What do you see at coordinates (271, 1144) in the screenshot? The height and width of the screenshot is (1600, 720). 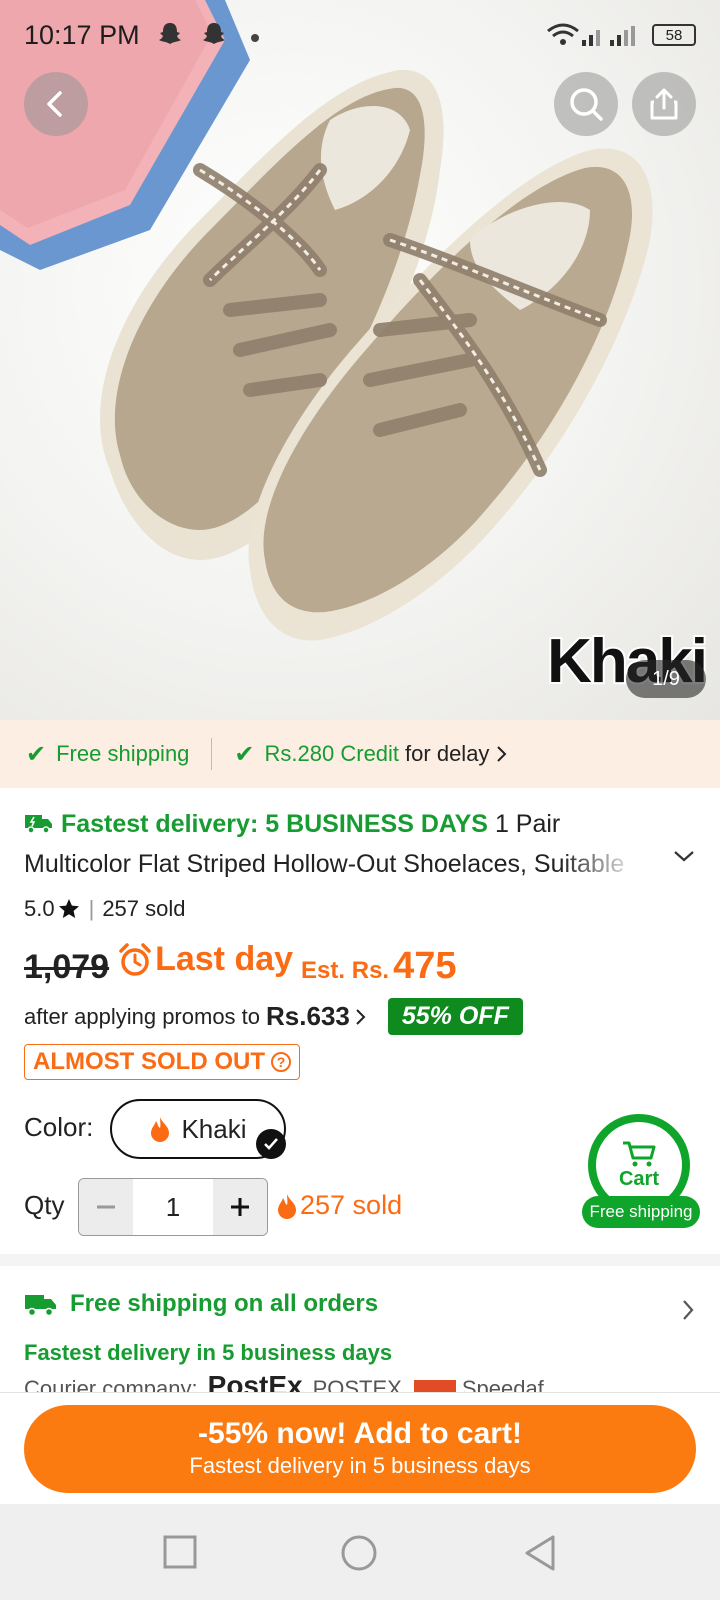 I see `selected-check-icon` at bounding box center [271, 1144].